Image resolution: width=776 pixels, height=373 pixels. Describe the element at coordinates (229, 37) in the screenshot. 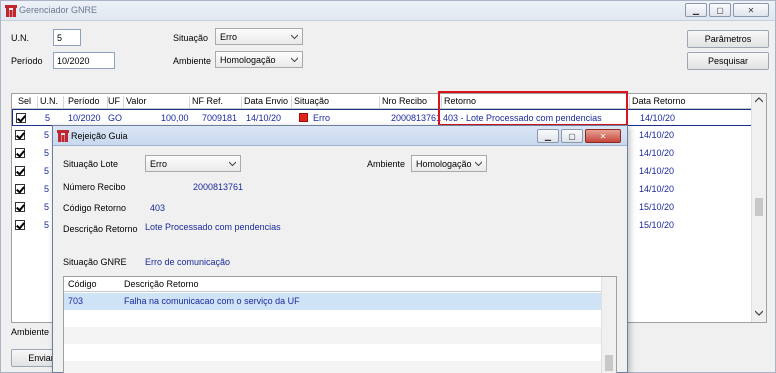

I see `situacao-select-value: Erro` at that location.